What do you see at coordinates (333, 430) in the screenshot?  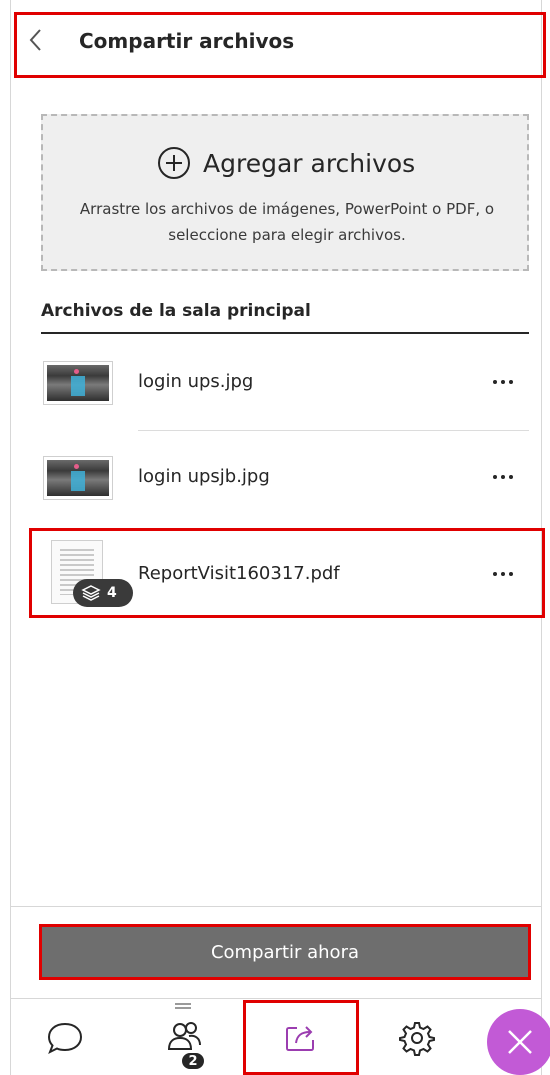 I see `row-divider` at bounding box center [333, 430].